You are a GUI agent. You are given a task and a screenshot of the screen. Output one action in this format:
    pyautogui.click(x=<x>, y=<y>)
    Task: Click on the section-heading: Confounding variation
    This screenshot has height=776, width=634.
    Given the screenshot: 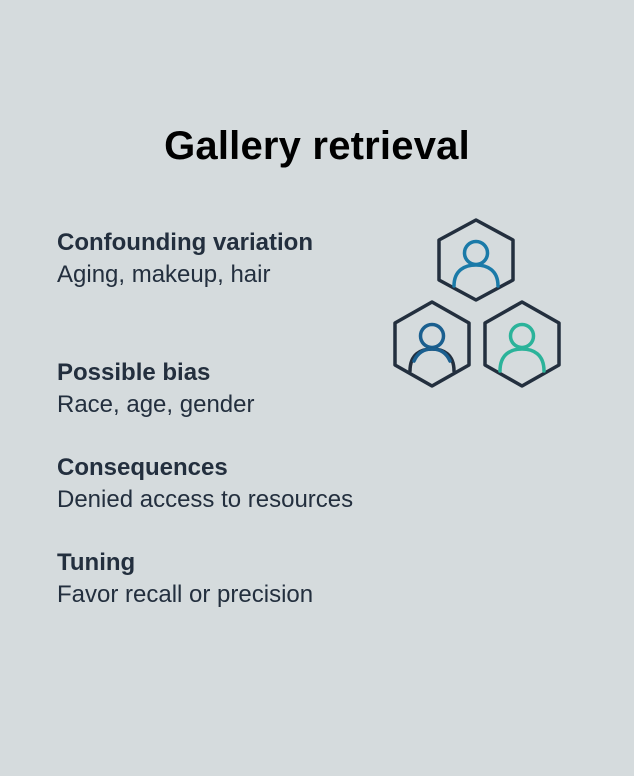 What is the action you would take?
    pyautogui.click(x=185, y=242)
    